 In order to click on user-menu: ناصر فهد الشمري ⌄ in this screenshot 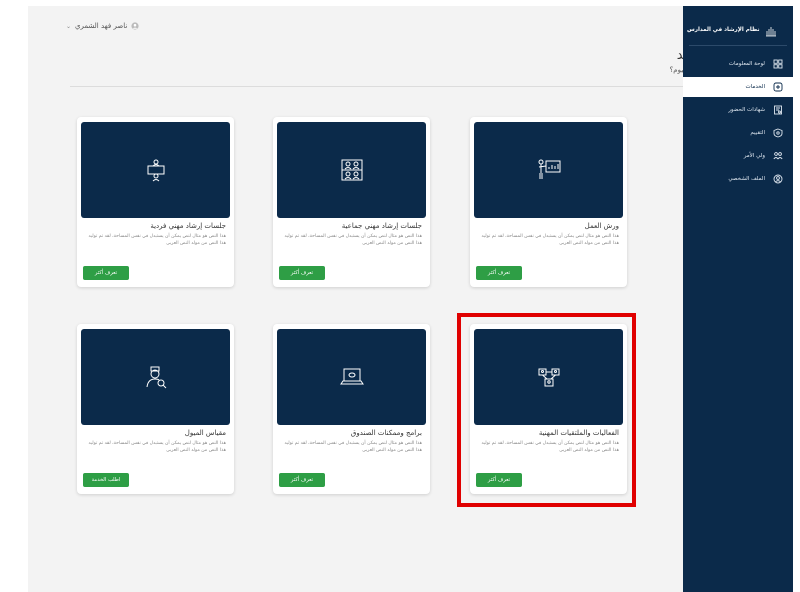, I will do `click(102, 26)`.